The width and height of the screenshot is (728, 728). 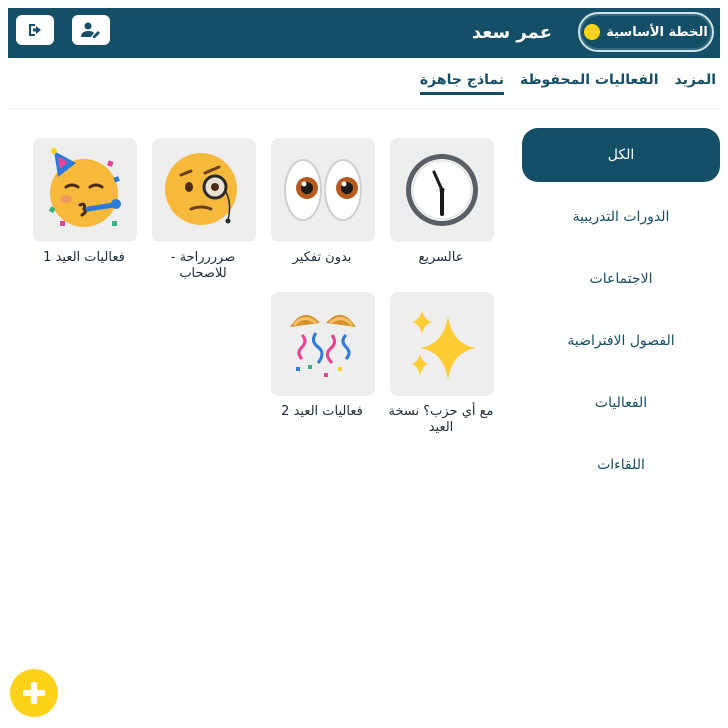 I want to click on edit-profile-button, so click(x=91, y=30).